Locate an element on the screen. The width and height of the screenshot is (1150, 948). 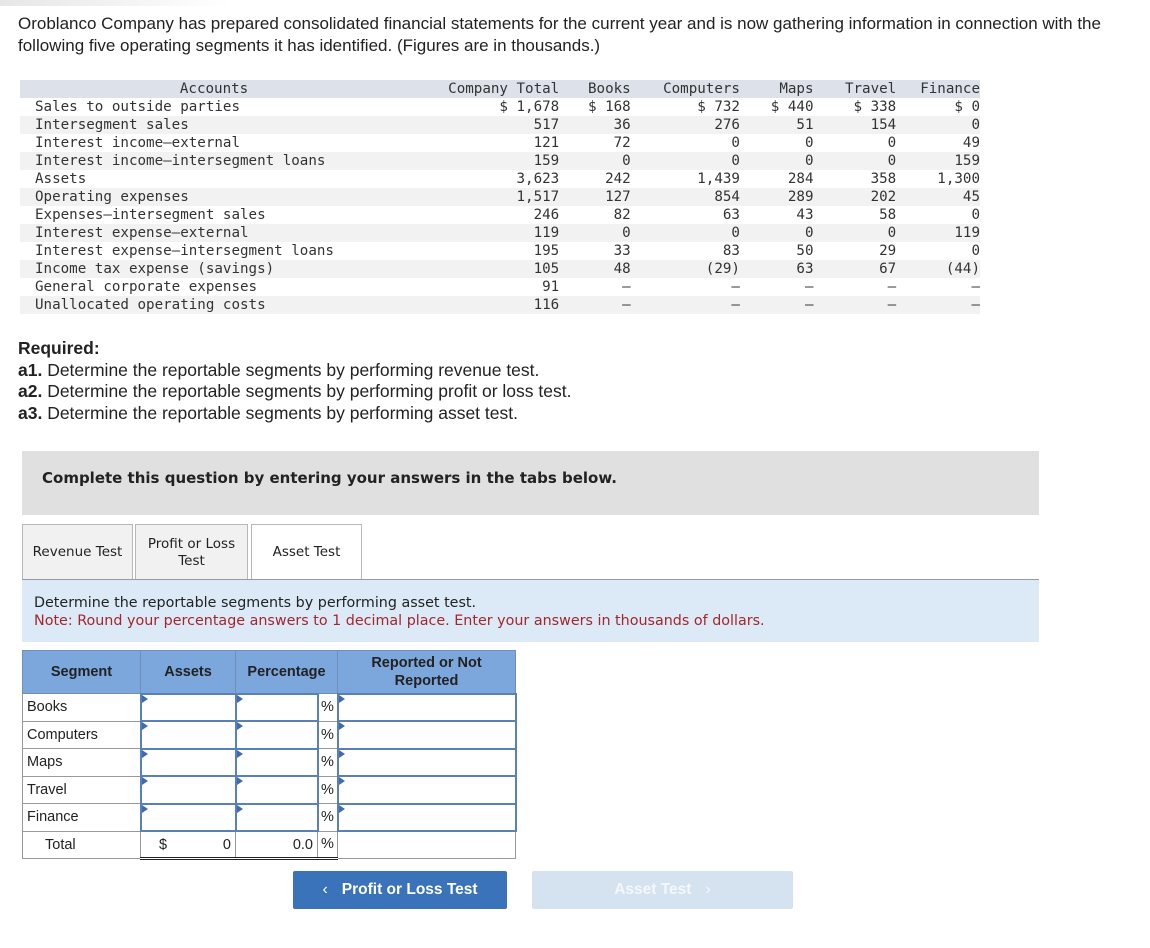
account-name: Interest expense–intersegment loans is located at coordinates (184, 251).